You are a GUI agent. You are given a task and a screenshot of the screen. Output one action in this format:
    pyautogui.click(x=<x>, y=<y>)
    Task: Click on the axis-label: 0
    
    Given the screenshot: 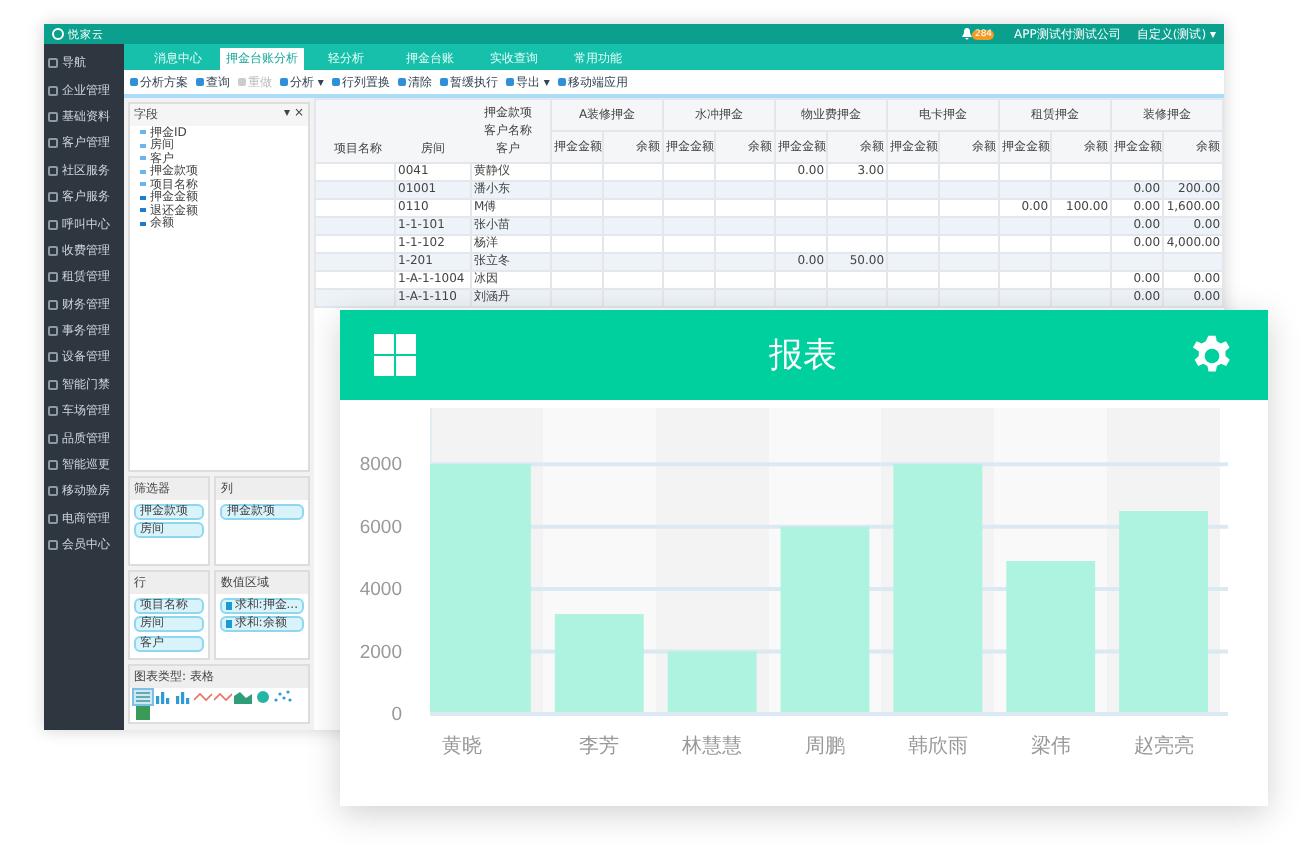 What is the action you would take?
    pyautogui.click(x=396, y=715)
    